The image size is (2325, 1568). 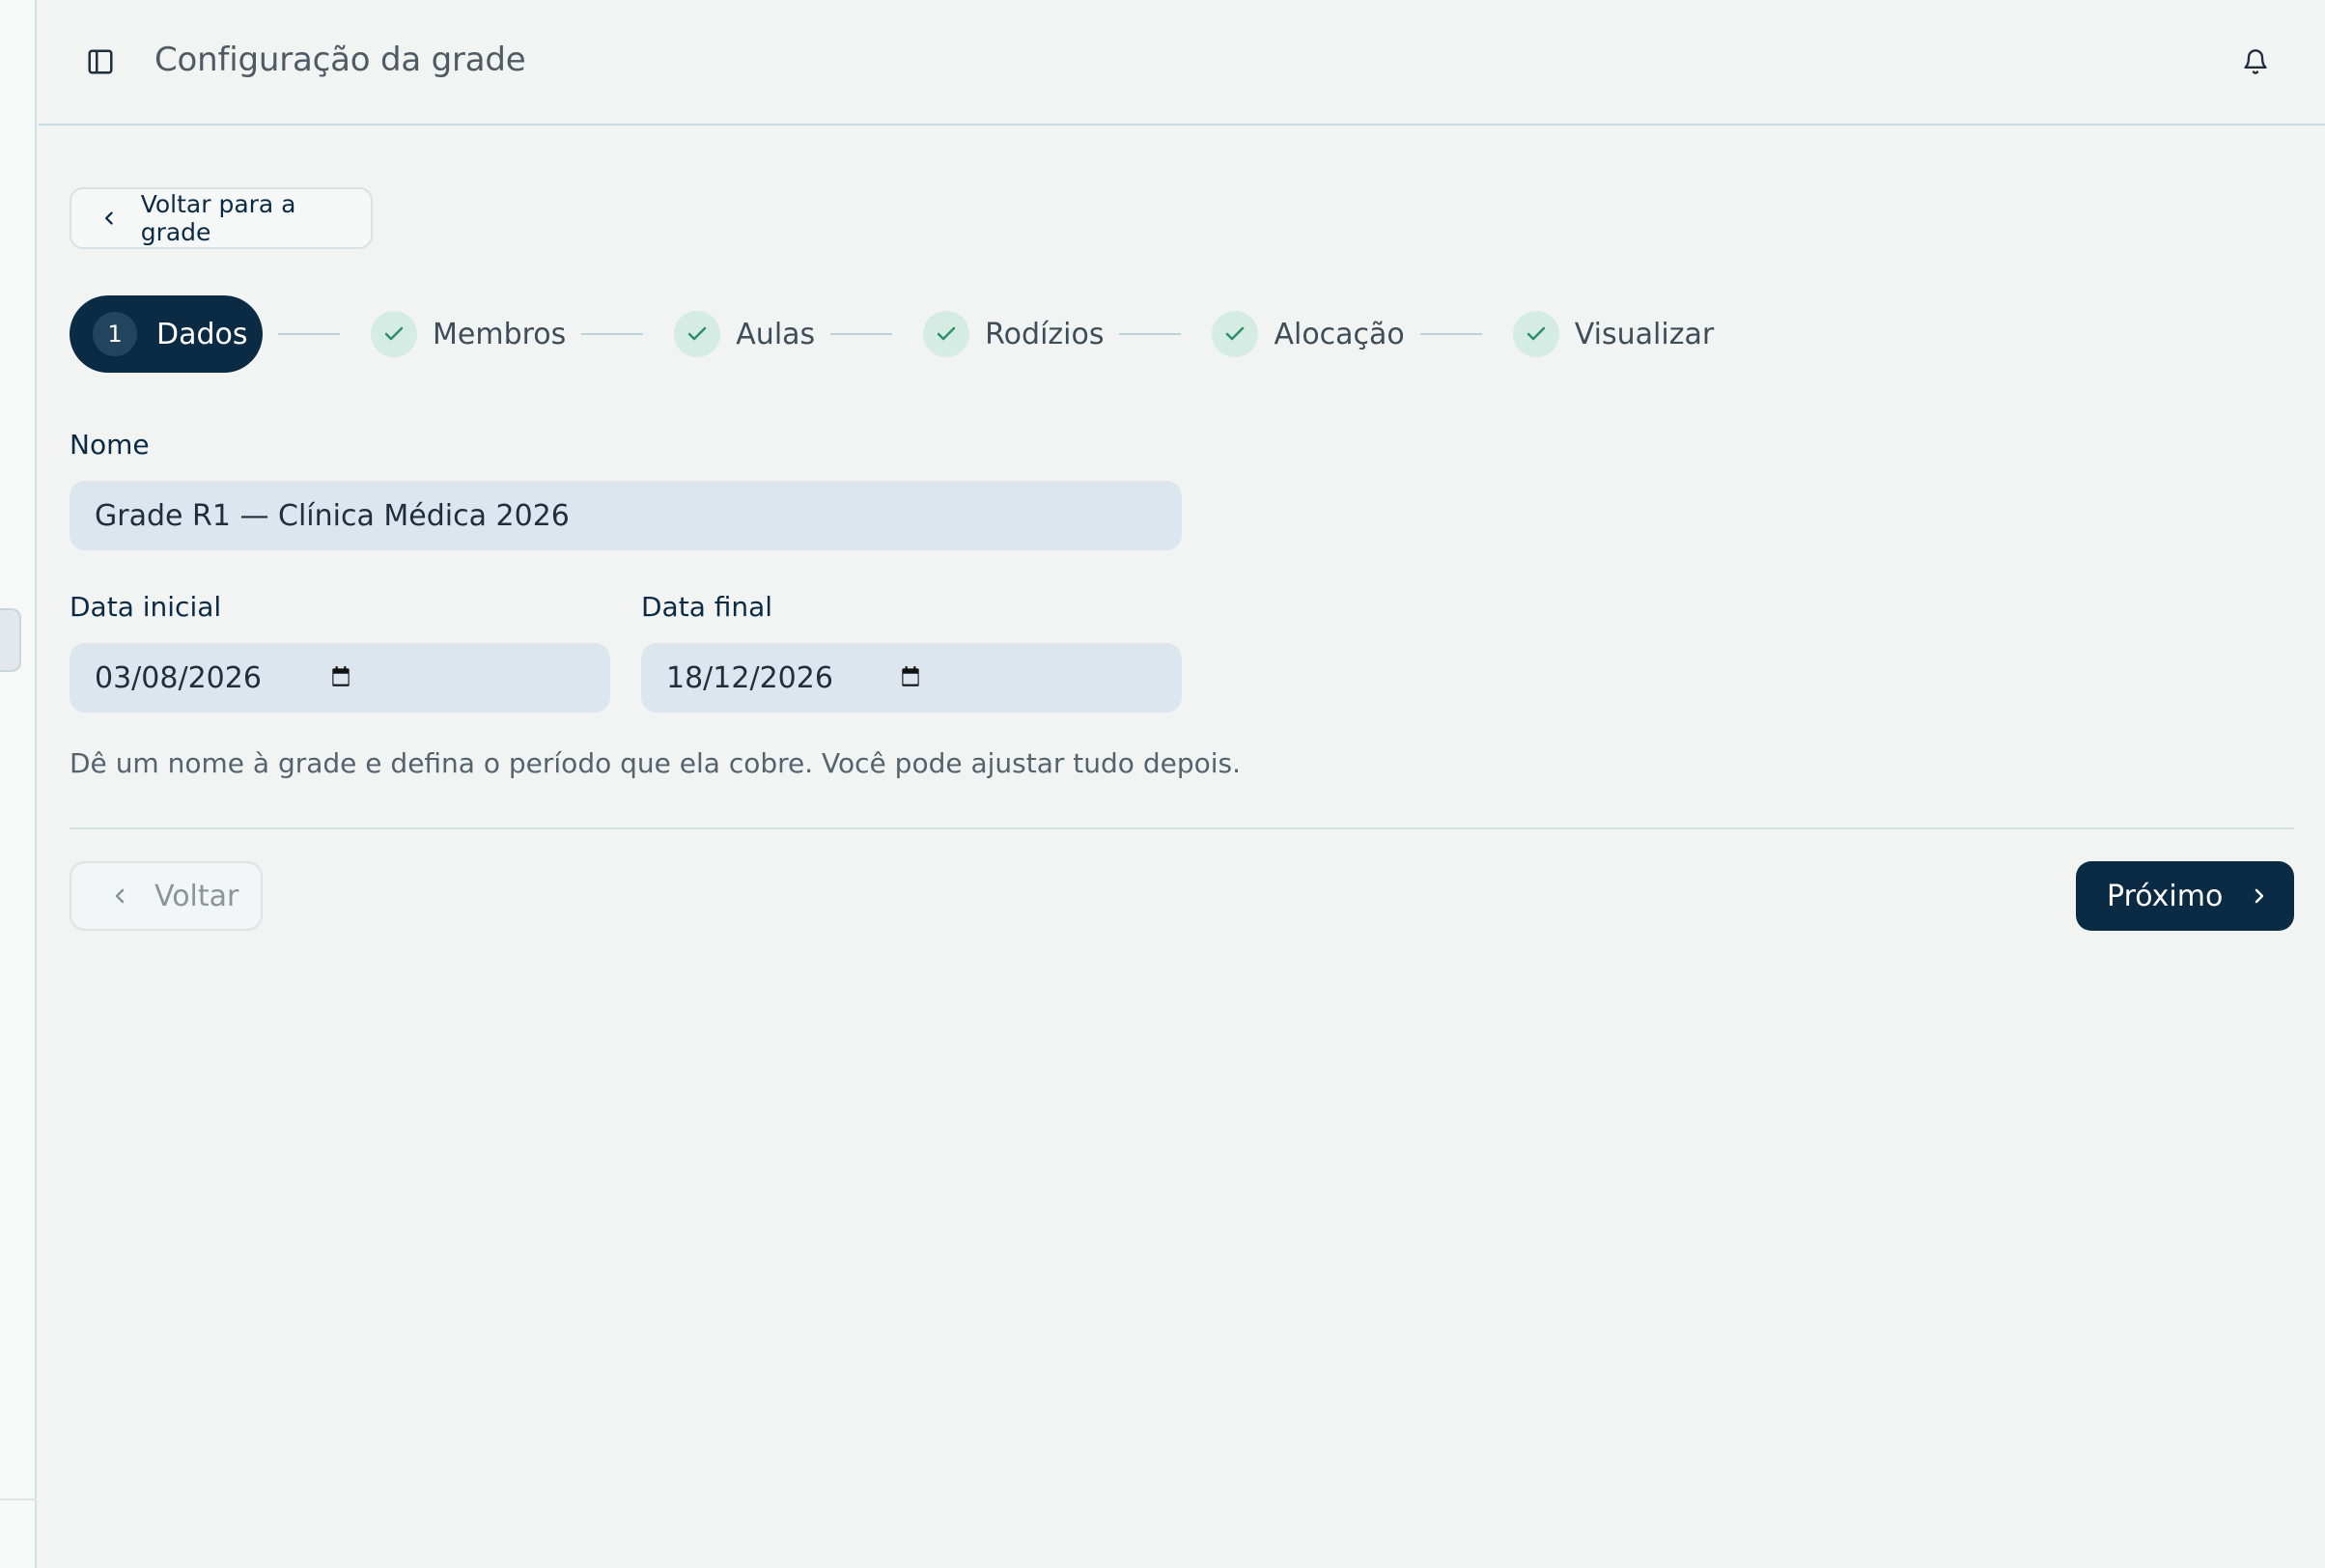 I want to click on next-button: Próximo, so click(x=2185, y=896).